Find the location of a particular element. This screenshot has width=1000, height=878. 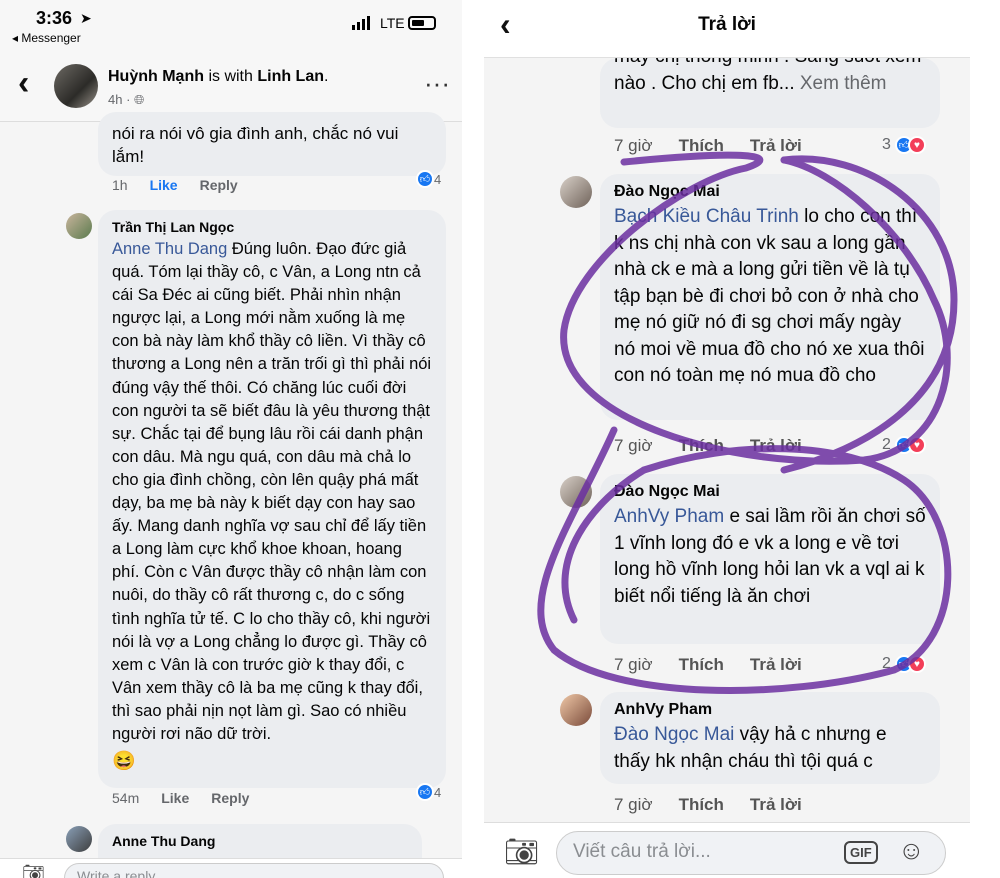

network-label: LTE is located at coordinates (392, 23).